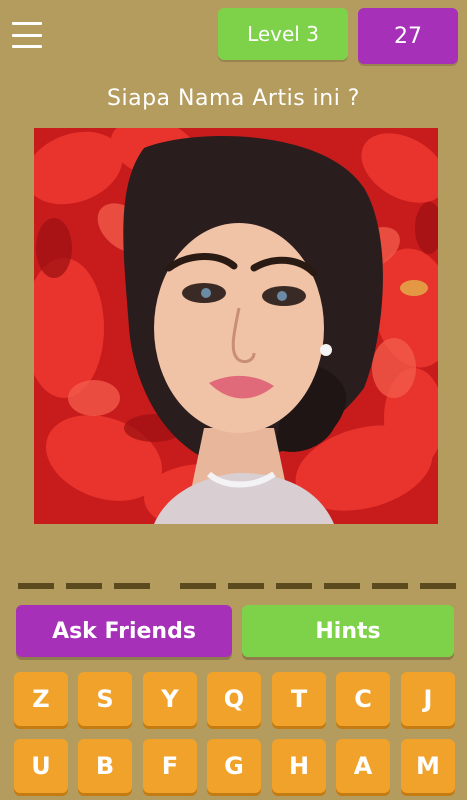 The image size is (467, 800). I want to click on letter-key: Z, so click(41, 699).